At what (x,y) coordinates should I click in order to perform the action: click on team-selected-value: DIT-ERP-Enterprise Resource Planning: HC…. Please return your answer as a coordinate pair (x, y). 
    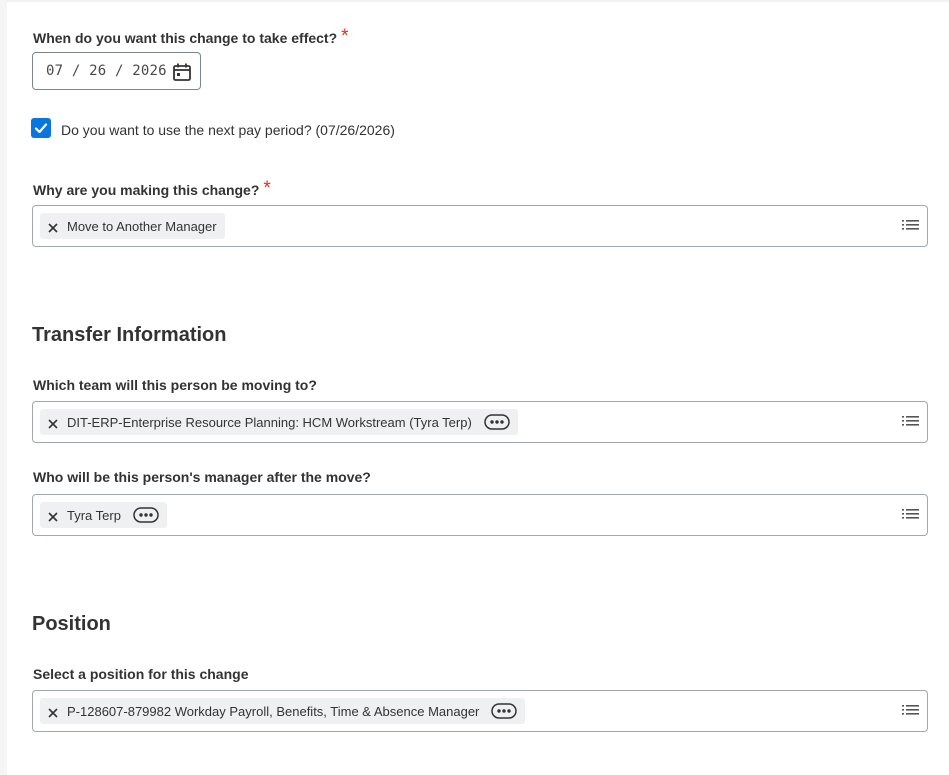
    Looking at the image, I should click on (269, 422).